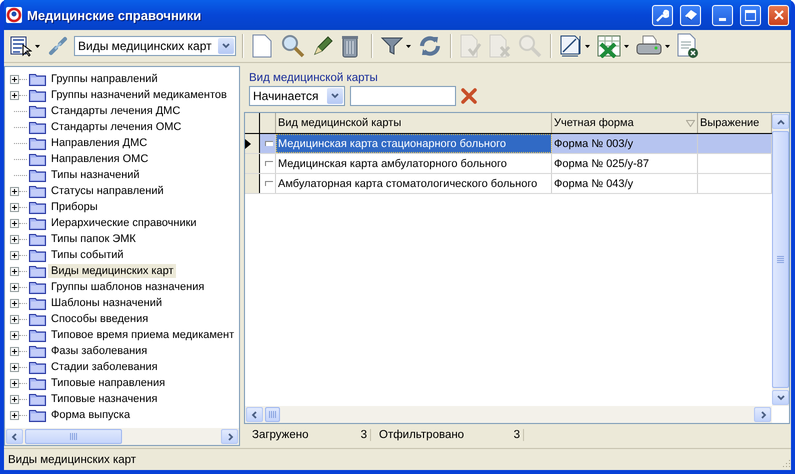  I want to click on chevron-icon, so click(780, 122).